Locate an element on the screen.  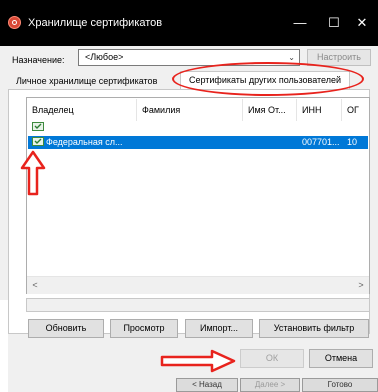
annotation-arrow-up-icon is located at coordinates (33, 173).